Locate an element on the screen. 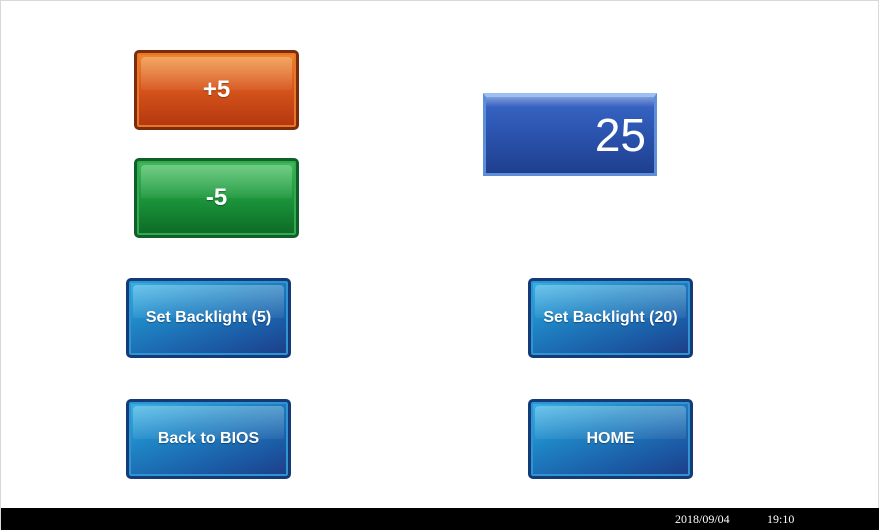  back-to-bios-button: Back to BIOS is located at coordinates (208, 439).